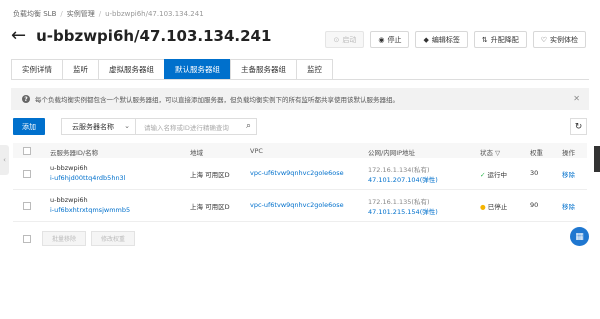 The width and height of the screenshot is (600, 319). Describe the element at coordinates (534, 173) in the screenshot. I see `weight-value: 30` at that location.